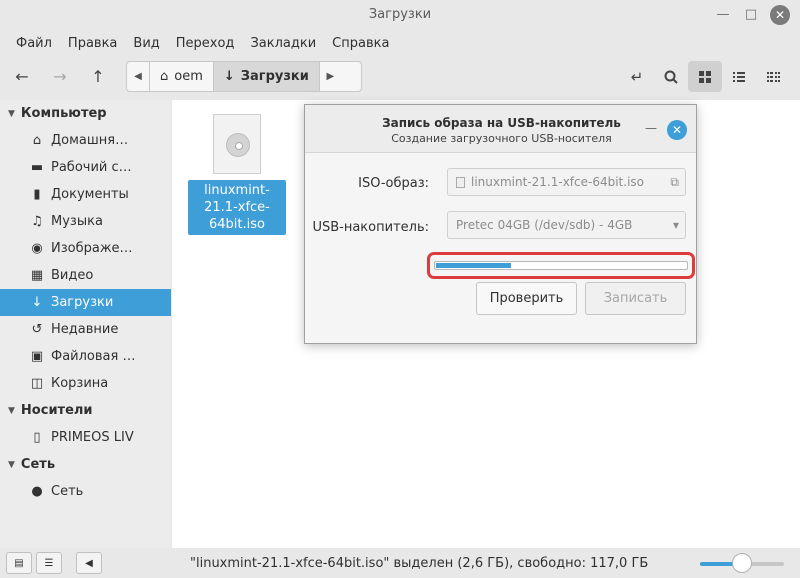  What do you see at coordinates (22, 76) in the screenshot?
I see `back-arrow-icon: ←` at bounding box center [22, 76].